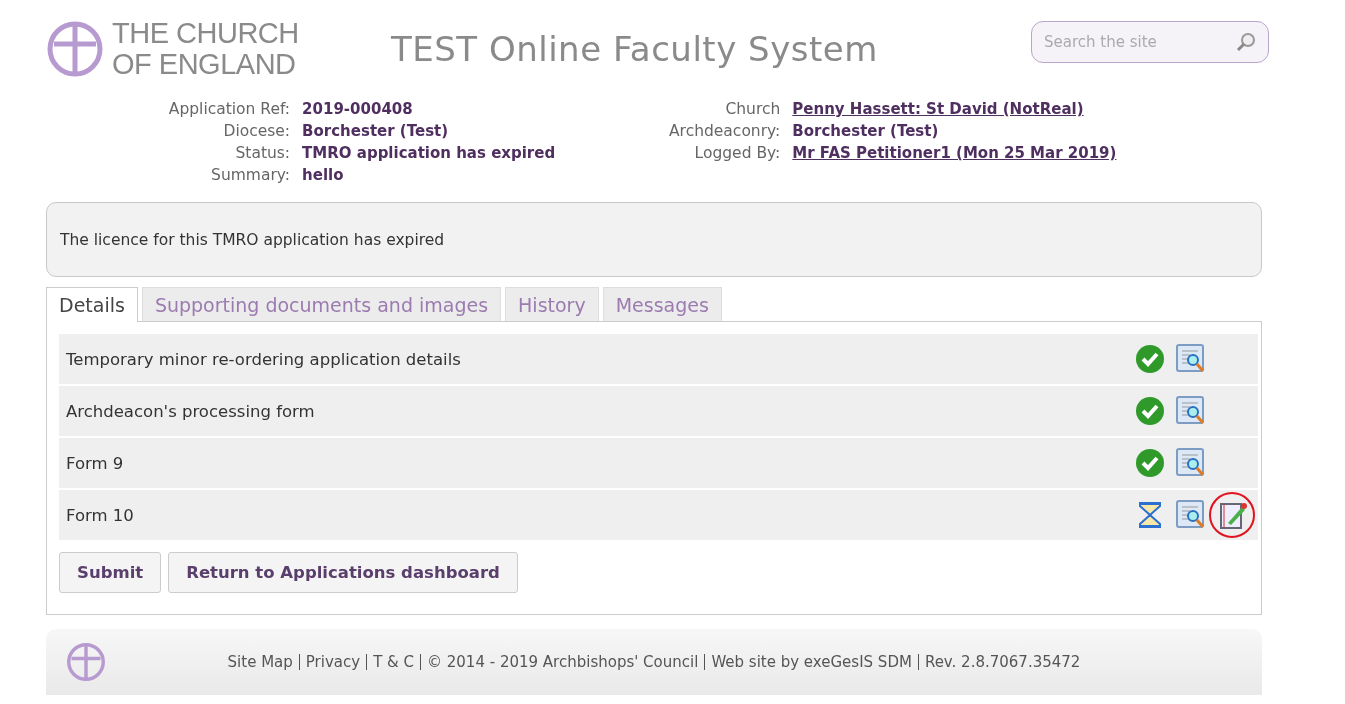 The width and height of the screenshot is (1345, 704). I want to click on field-label: Church, so click(752, 109).